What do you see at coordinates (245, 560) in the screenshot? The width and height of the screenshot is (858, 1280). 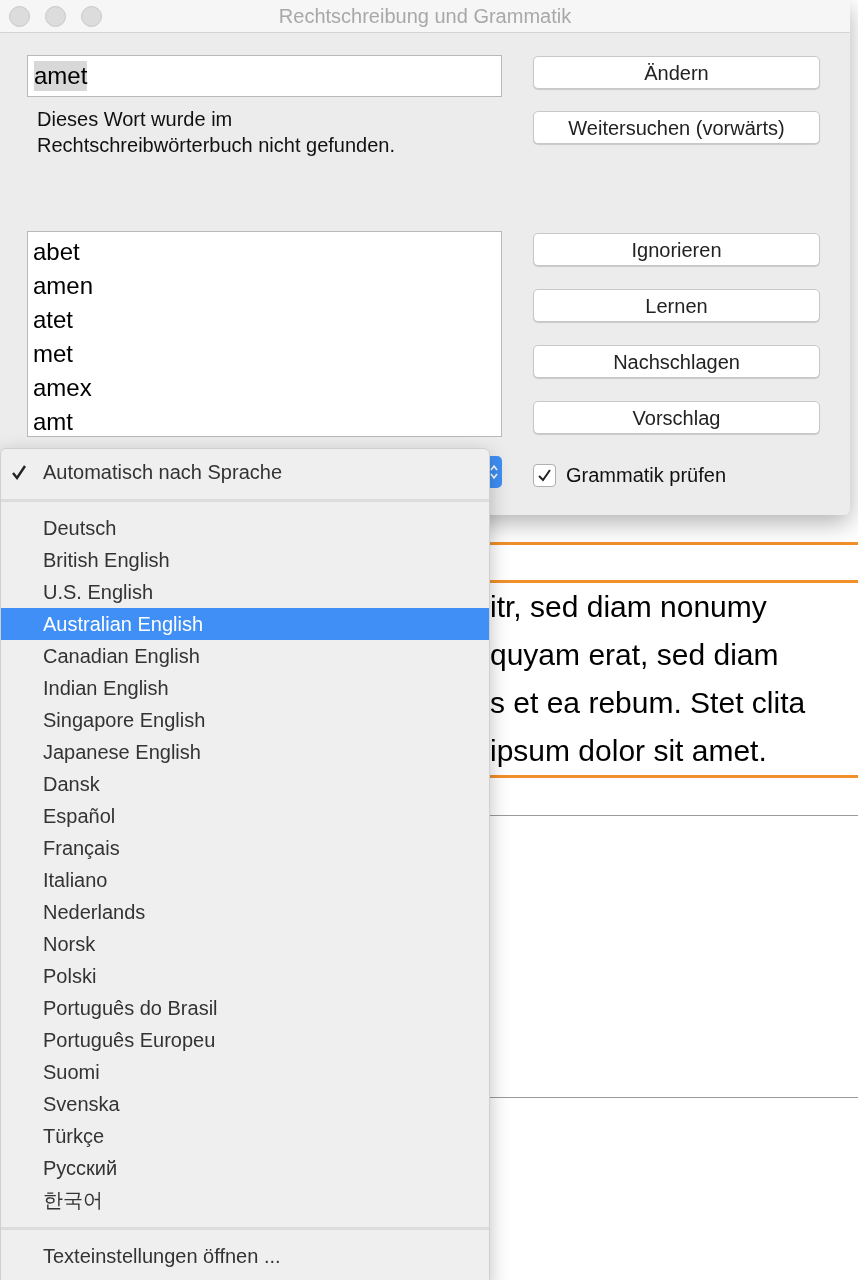 I see `menu-item: British English` at bounding box center [245, 560].